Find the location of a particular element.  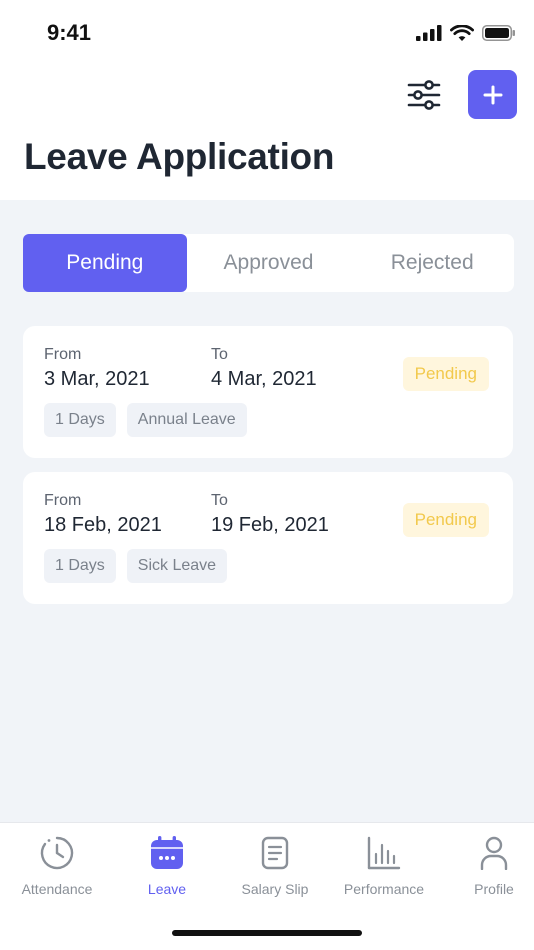

leave-type-chip: Sick Leave is located at coordinates (177, 566).